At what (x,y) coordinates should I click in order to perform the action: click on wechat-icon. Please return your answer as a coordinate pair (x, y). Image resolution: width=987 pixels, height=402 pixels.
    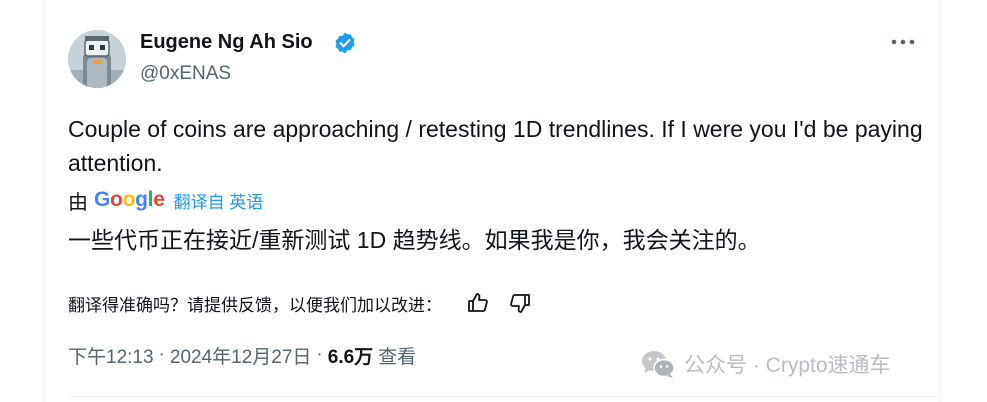
    Looking at the image, I should click on (658, 364).